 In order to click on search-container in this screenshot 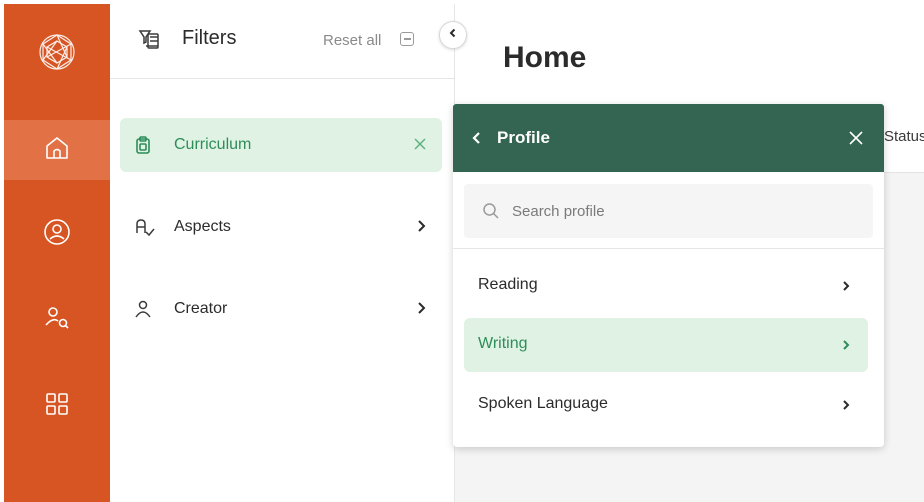, I will do `click(668, 211)`.